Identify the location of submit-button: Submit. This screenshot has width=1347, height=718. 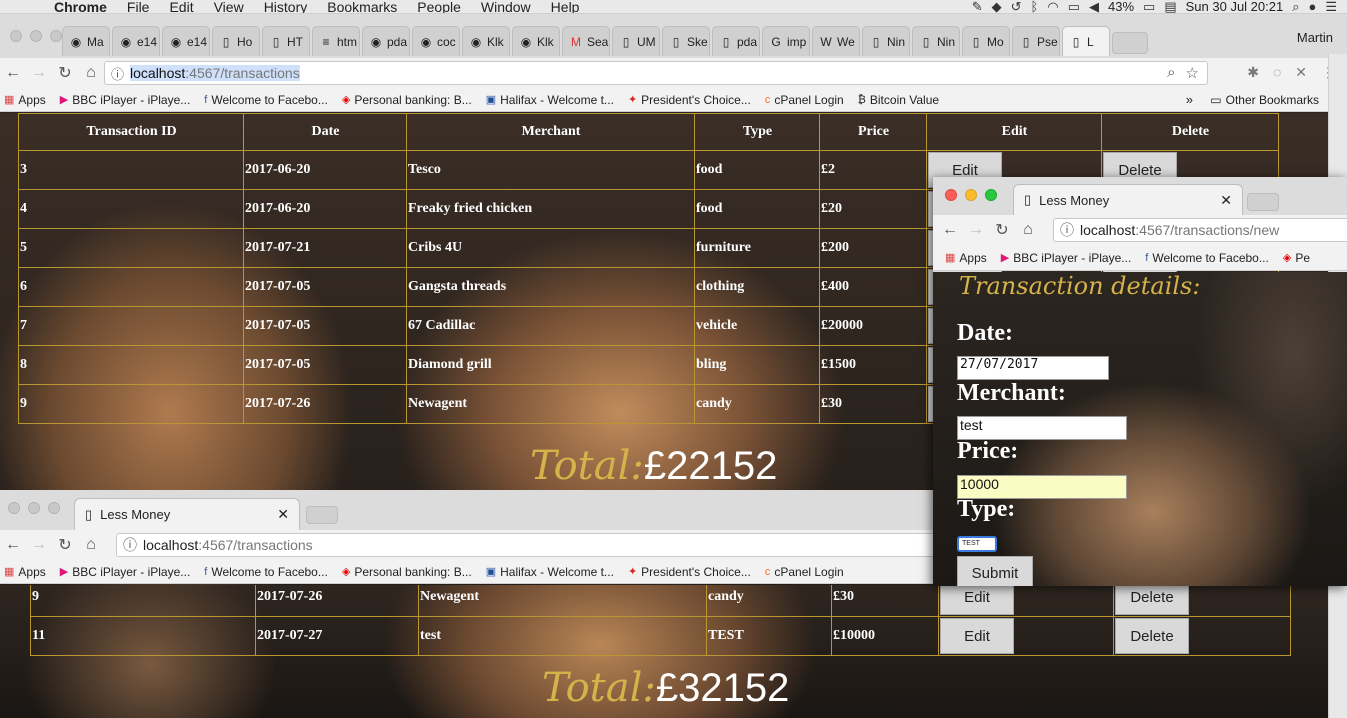
(995, 571).